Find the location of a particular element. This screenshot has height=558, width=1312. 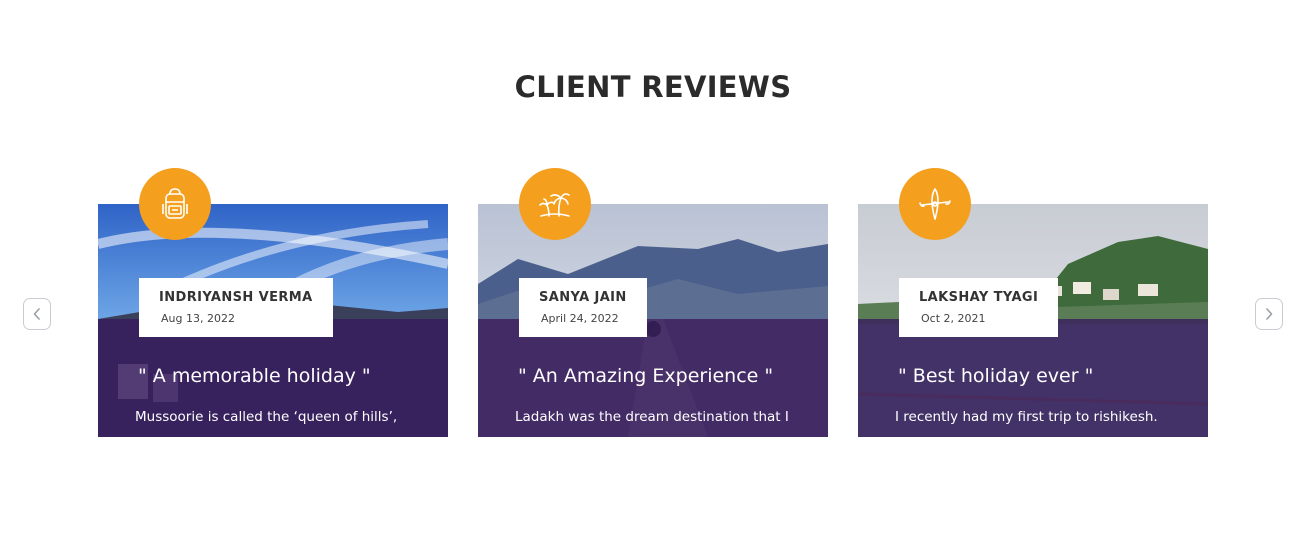

reviewer-name: INDRIYANSH VERMA is located at coordinates (236, 297).